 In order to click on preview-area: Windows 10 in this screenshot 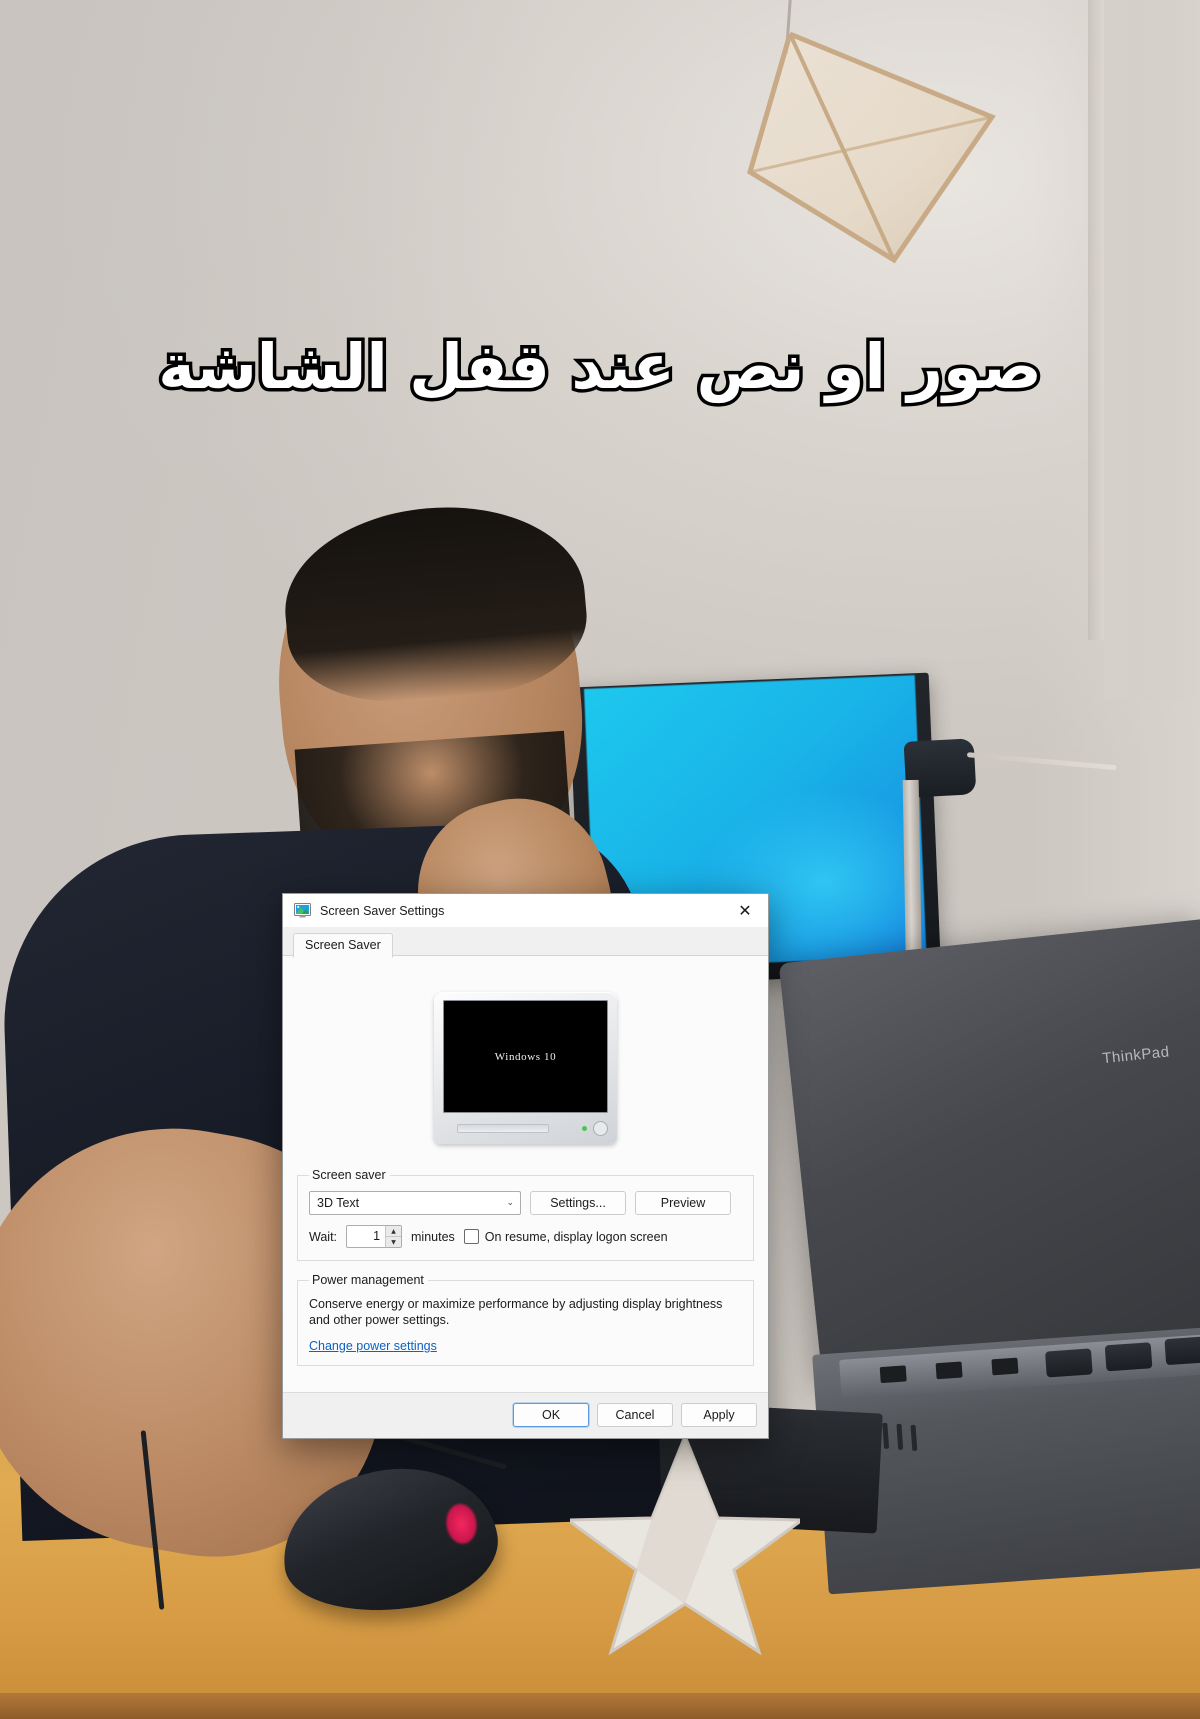, I will do `click(525, 1062)`.